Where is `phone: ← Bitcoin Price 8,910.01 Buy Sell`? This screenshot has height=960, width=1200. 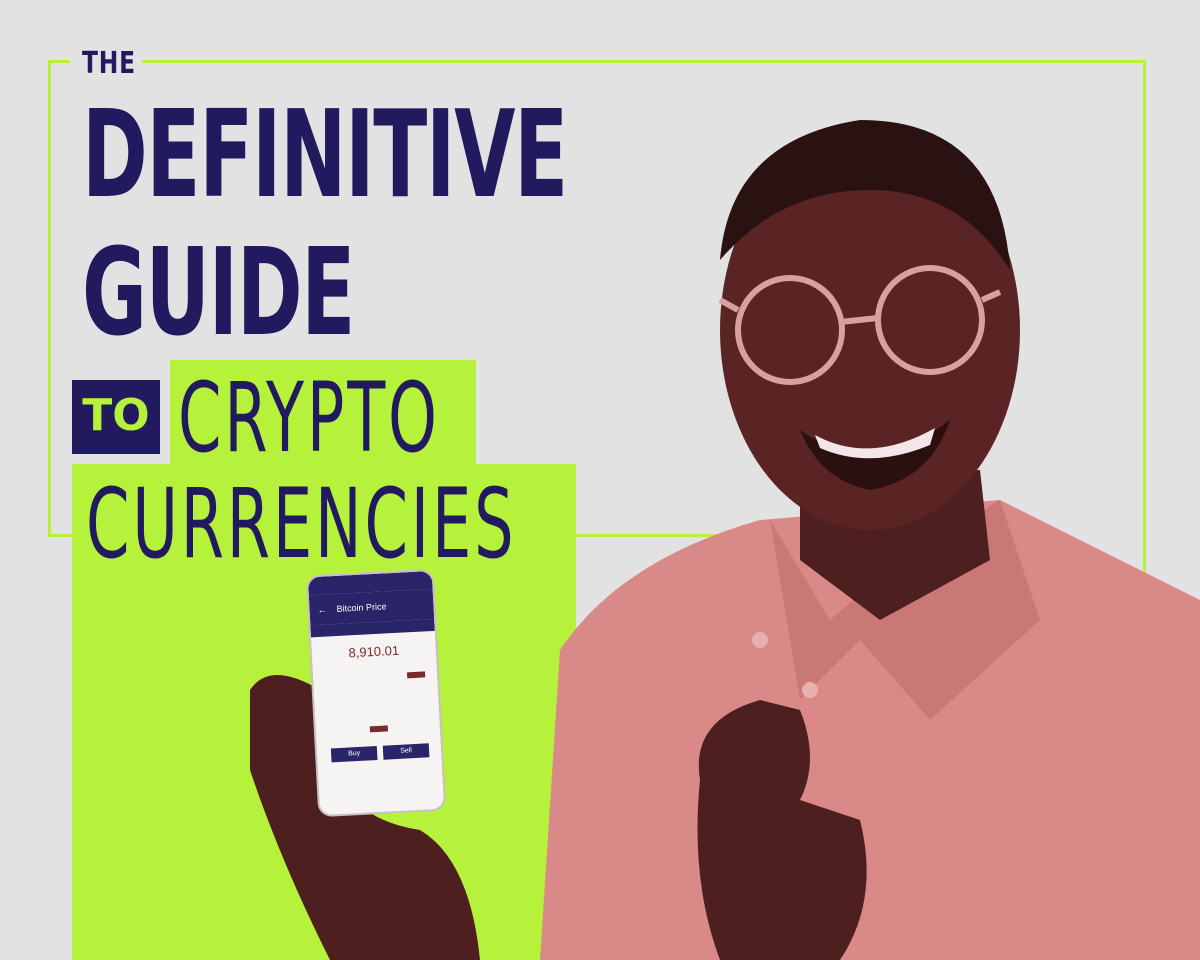
phone: ← Bitcoin Price 8,910.01 Buy Sell is located at coordinates (376, 693).